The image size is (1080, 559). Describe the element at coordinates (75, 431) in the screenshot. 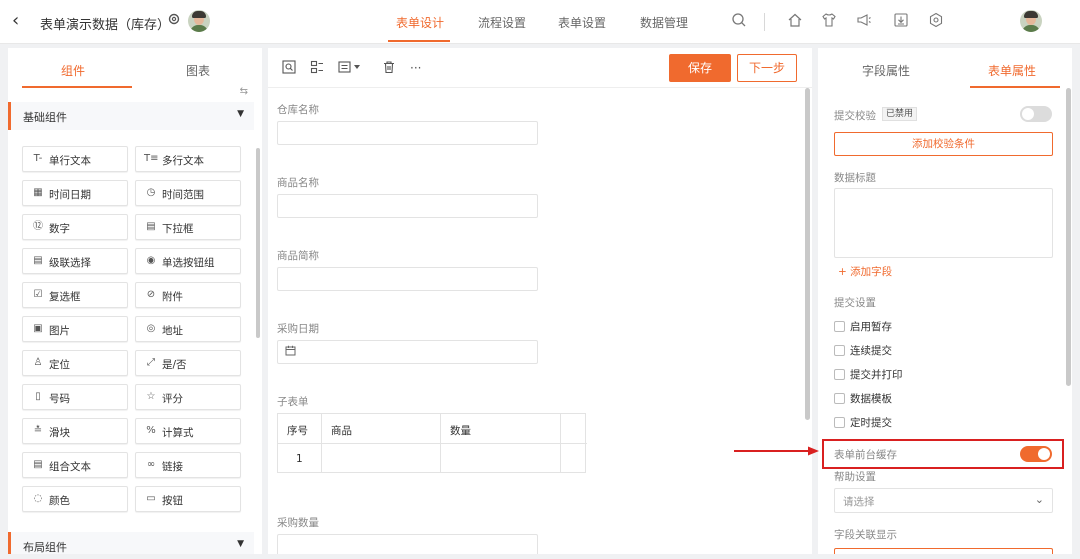

I see `component-slider: ≛ 滑块` at that location.